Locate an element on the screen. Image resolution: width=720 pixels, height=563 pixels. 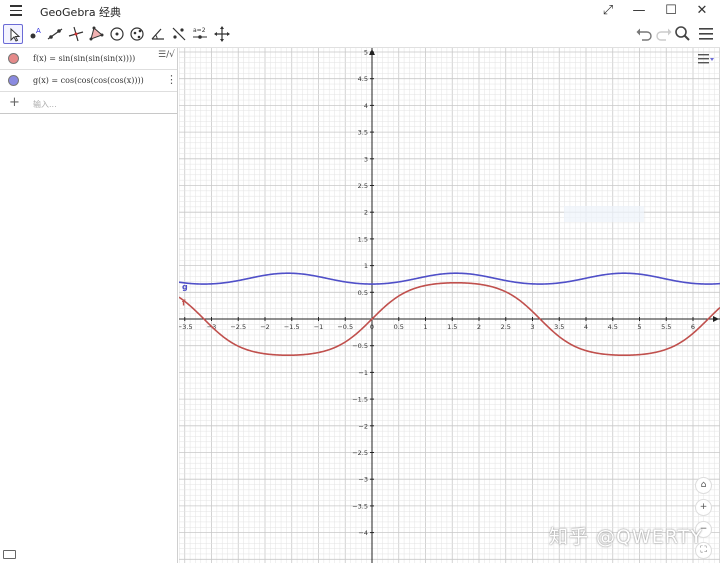
close-icon: ✕ is located at coordinates (702, 11).